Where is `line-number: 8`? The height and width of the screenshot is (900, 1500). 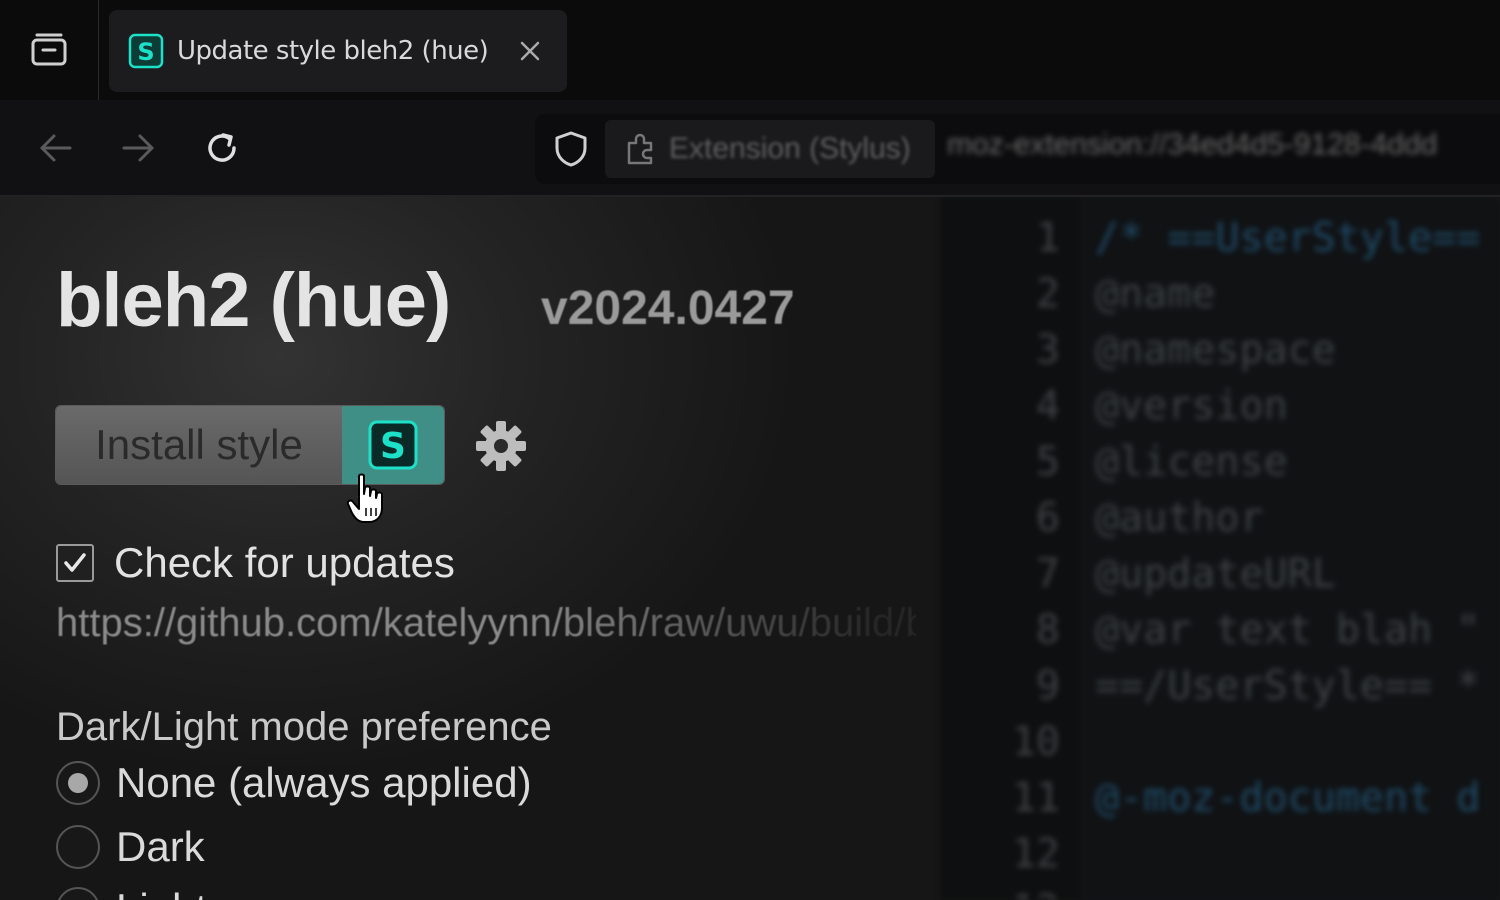
line-number: 8 is located at coordinates (1047, 630).